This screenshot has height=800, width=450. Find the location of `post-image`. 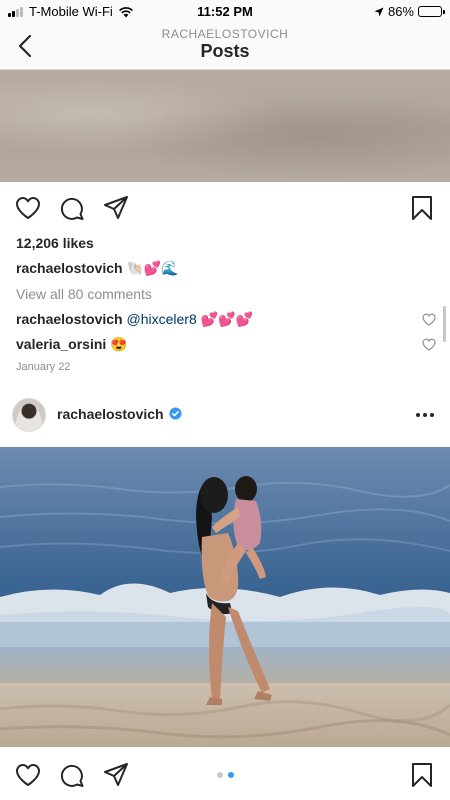

post-image is located at coordinates (225, 126).